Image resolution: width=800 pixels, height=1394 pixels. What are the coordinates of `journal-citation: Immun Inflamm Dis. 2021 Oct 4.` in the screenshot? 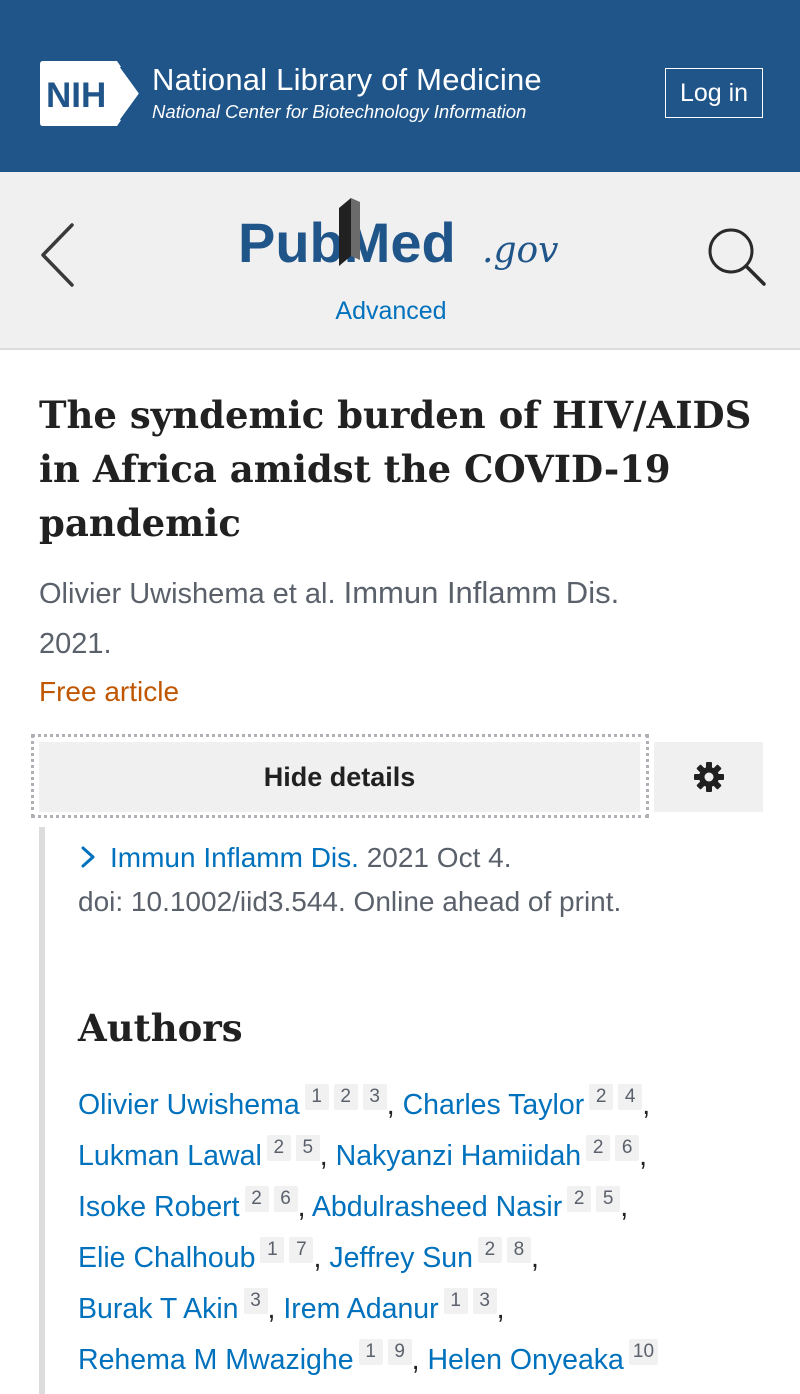 It's located at (294, 858).